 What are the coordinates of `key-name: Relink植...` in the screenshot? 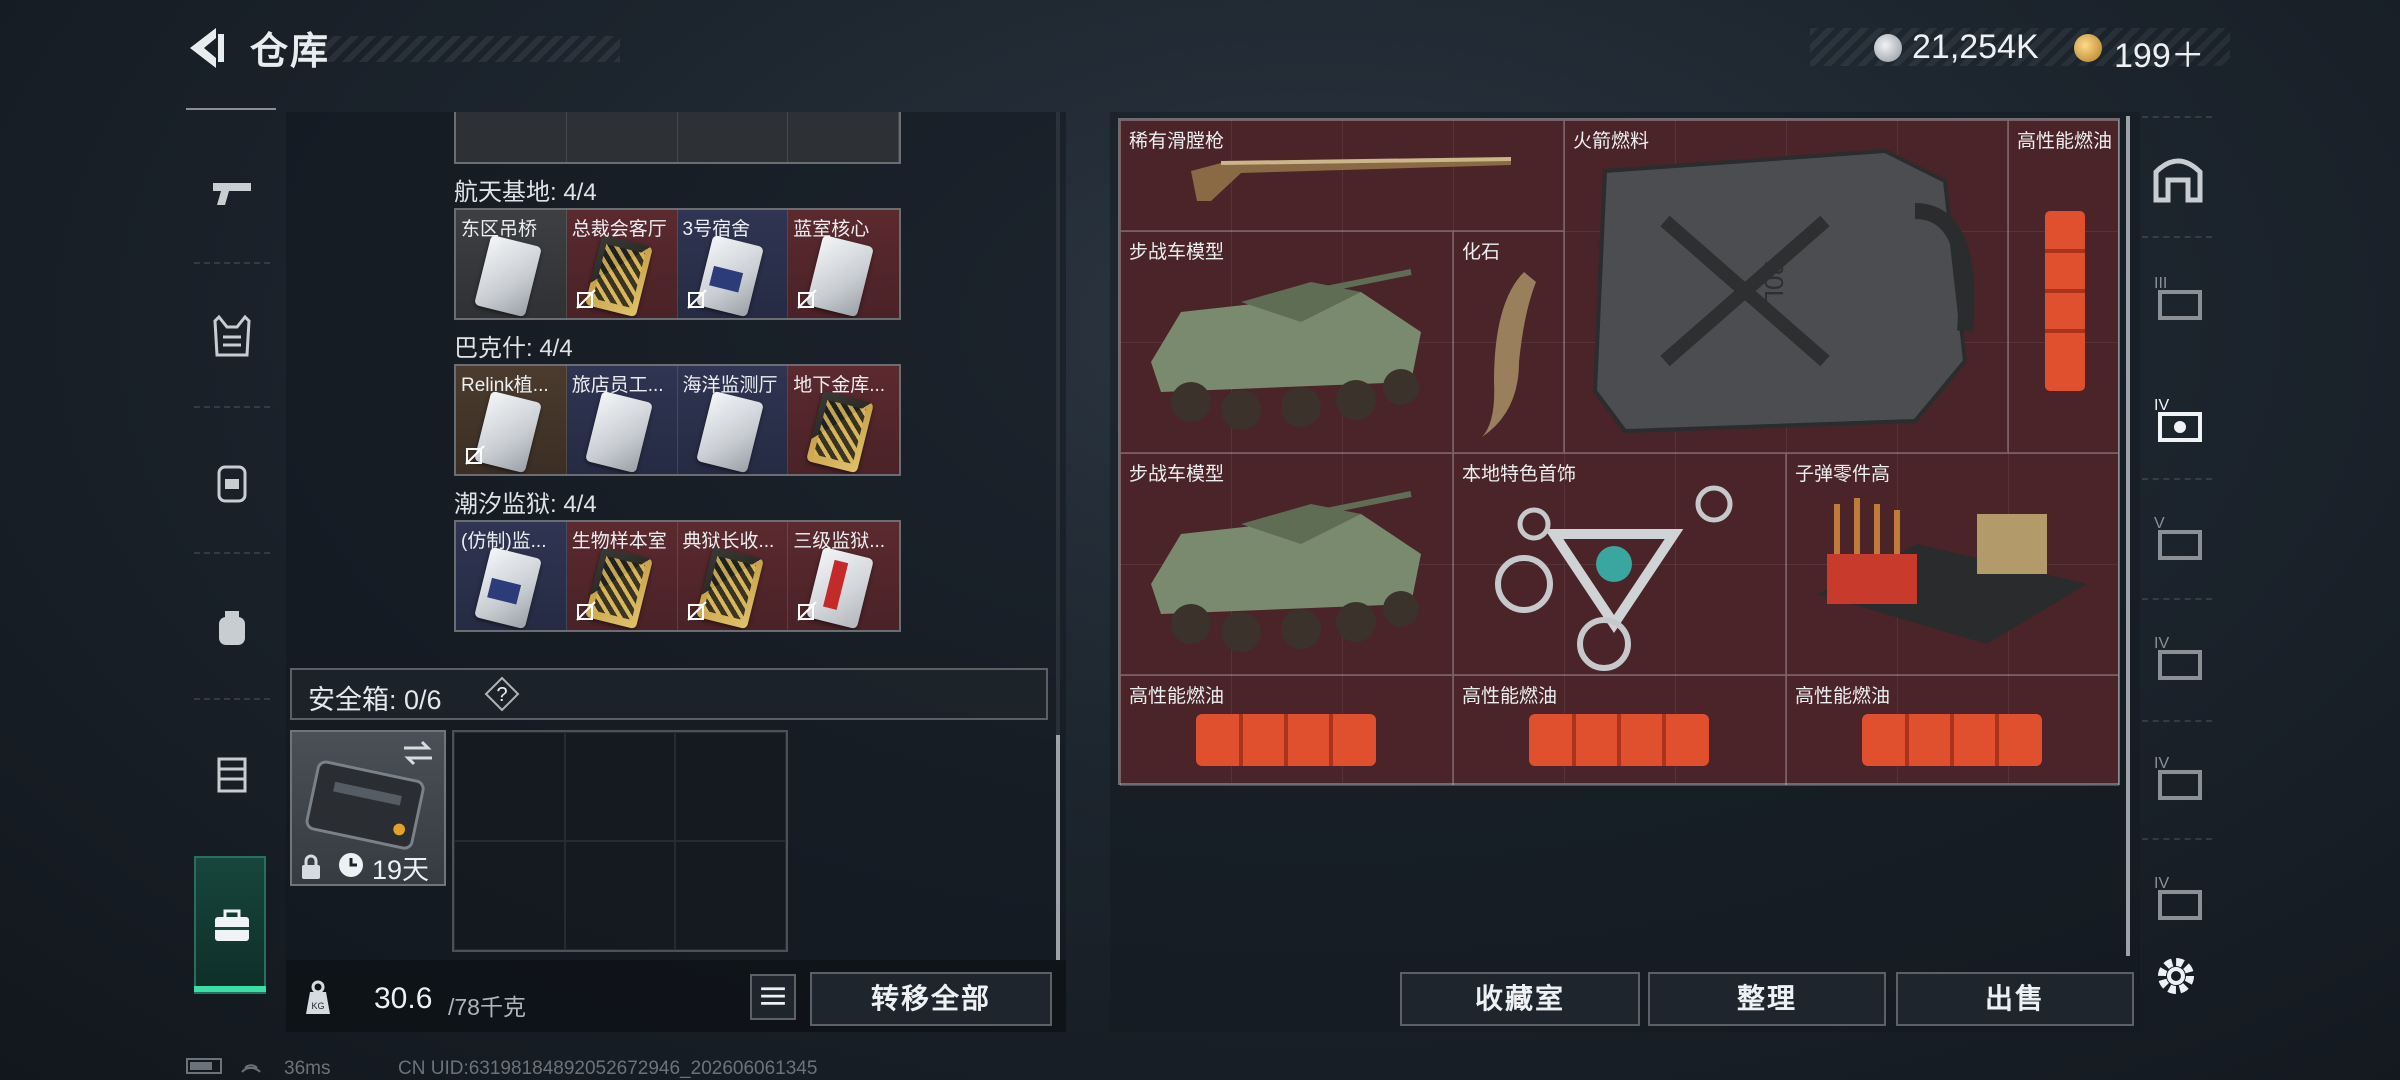 It's located at (505, 385).